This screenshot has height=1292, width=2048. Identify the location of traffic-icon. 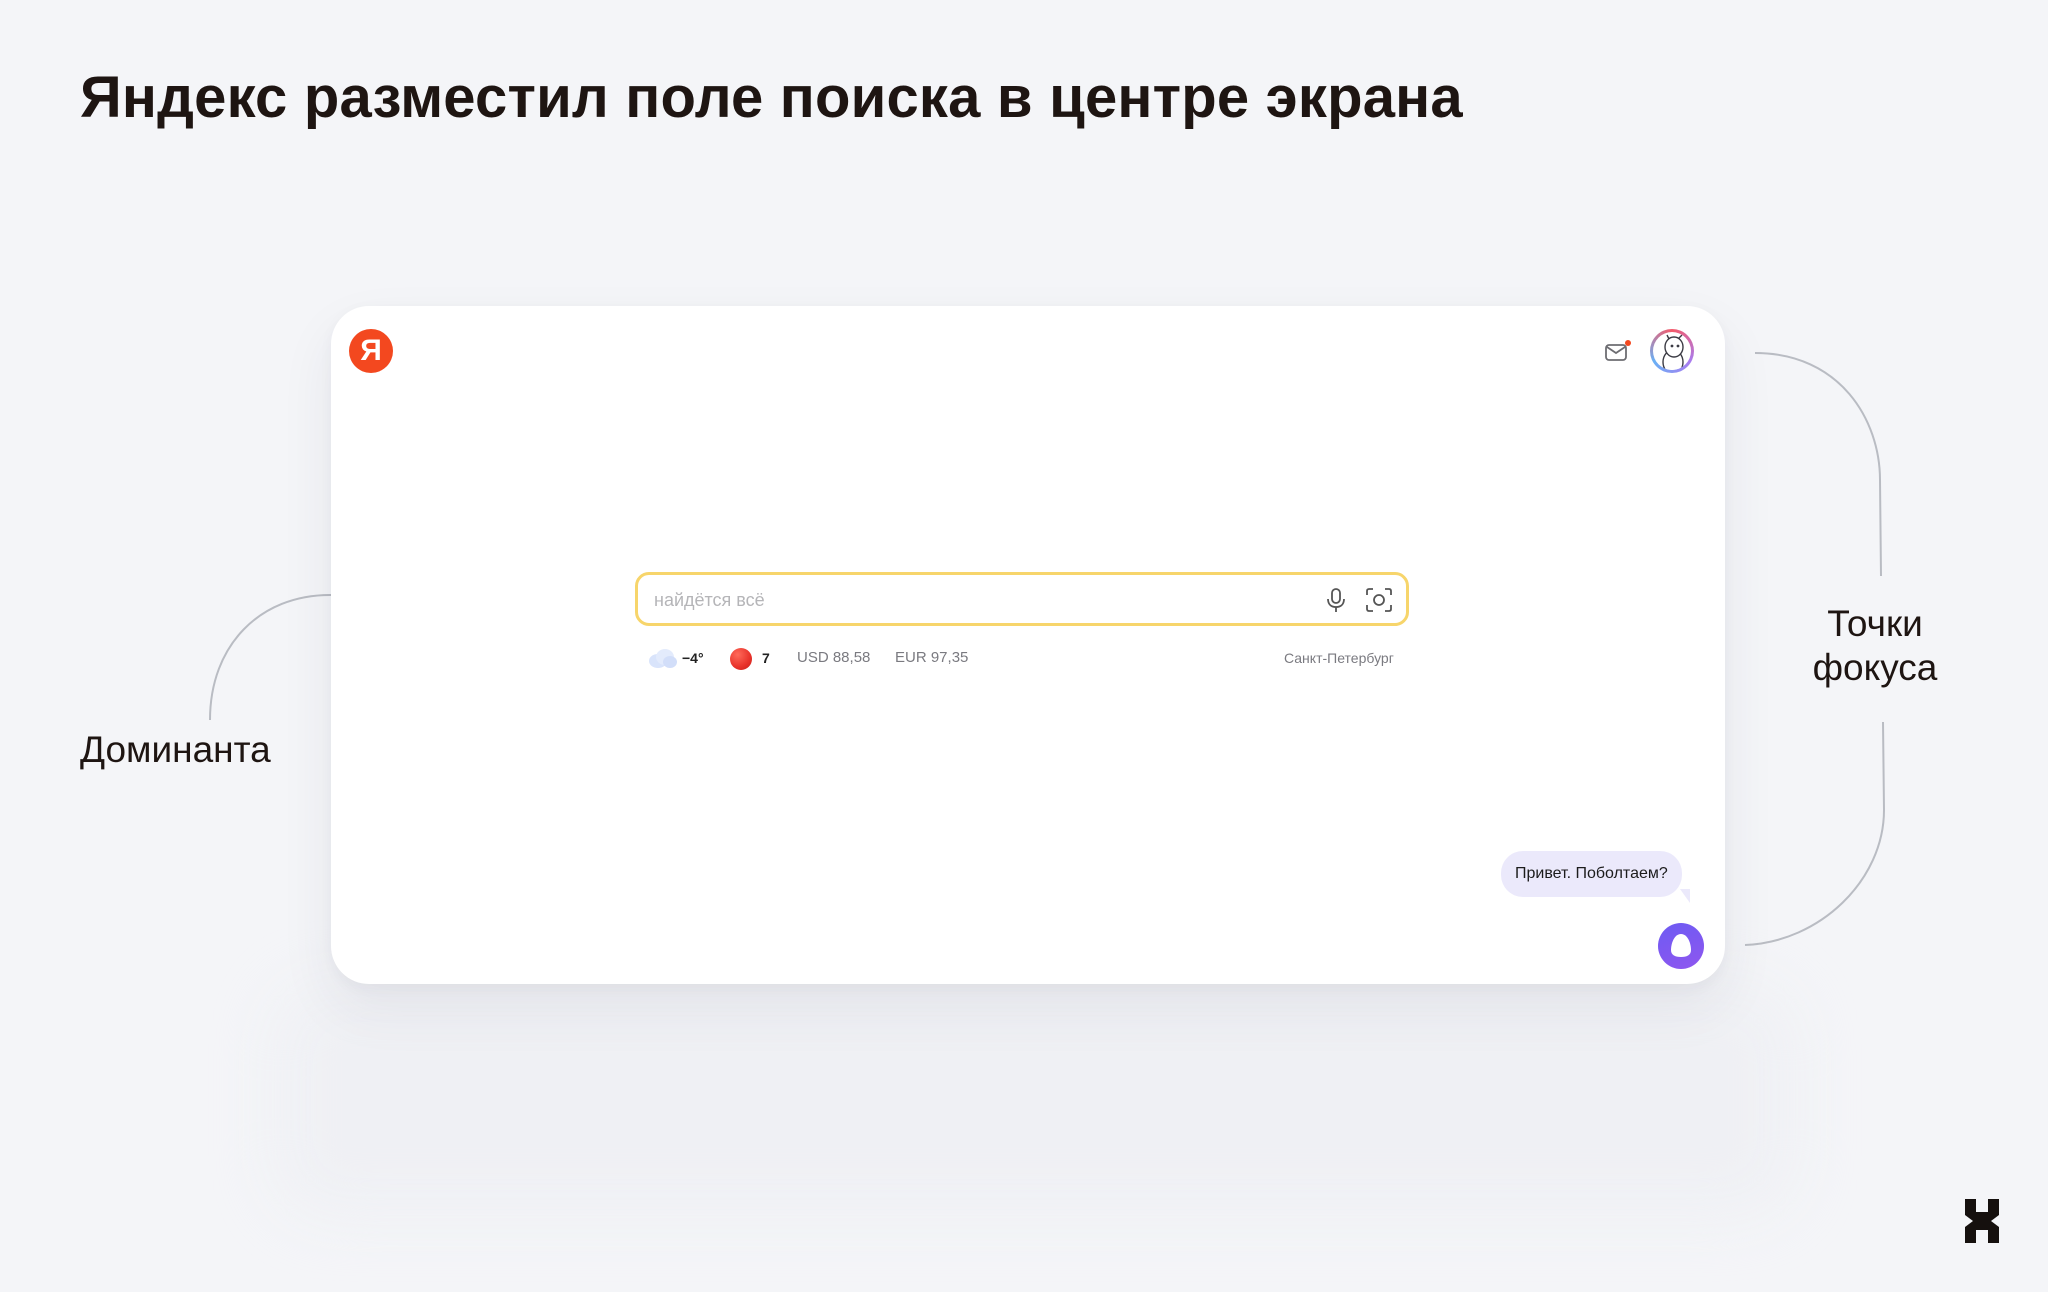
(741, 659).